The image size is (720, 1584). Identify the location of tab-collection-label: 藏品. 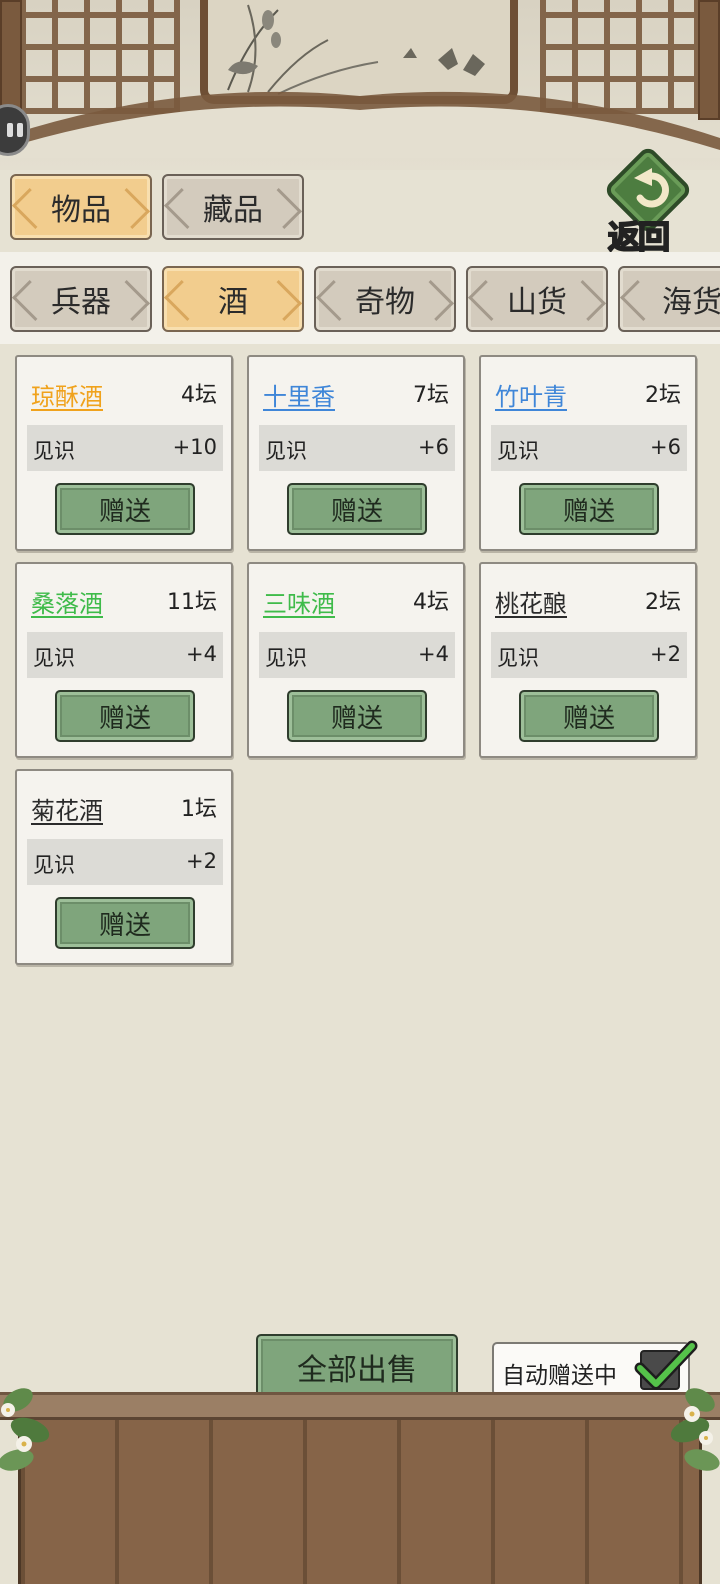
(233, 210).